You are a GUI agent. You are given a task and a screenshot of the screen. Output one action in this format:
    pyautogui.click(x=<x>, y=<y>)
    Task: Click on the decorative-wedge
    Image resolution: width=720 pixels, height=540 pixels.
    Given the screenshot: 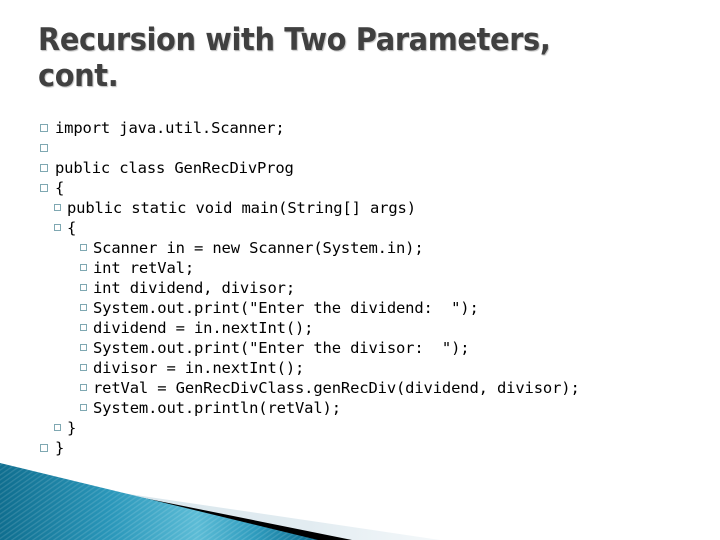 What is the action you would take?
    pyautogui.click(x=220, y=501)
    